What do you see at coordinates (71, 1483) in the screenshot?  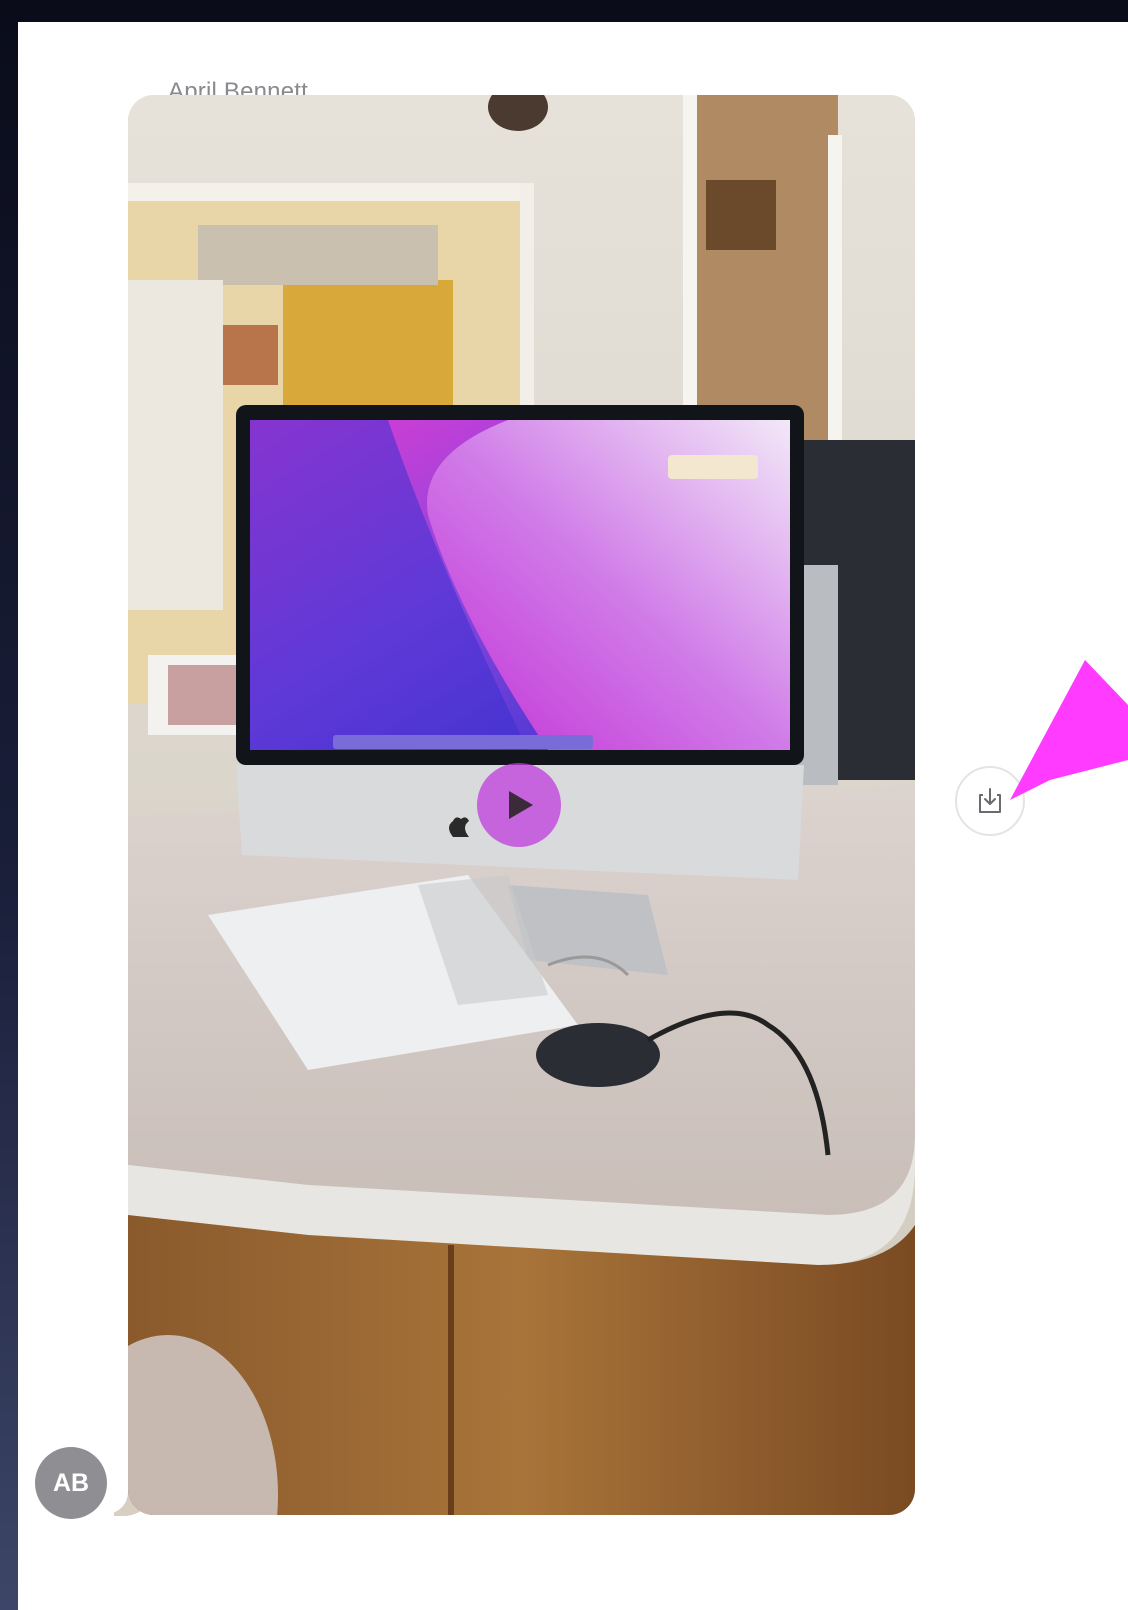 I see `sender-avatar: AB` at bounding box center [71, 1483].